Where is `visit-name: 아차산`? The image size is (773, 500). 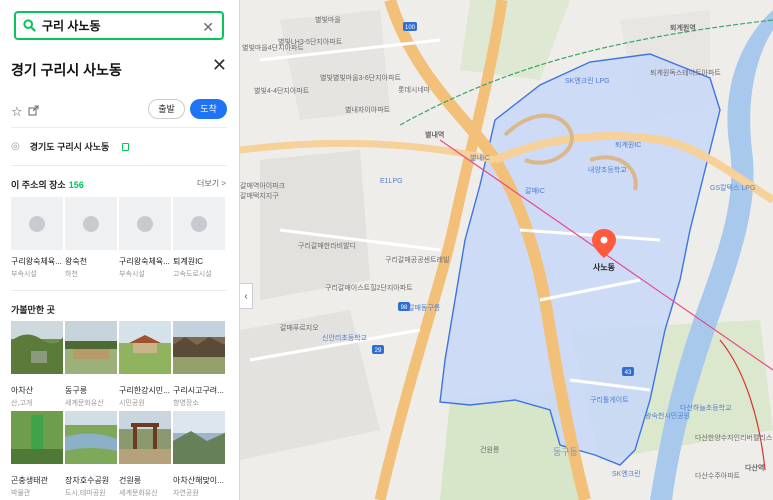 visit-name: 아차산 is located at coordinates (22, 390).